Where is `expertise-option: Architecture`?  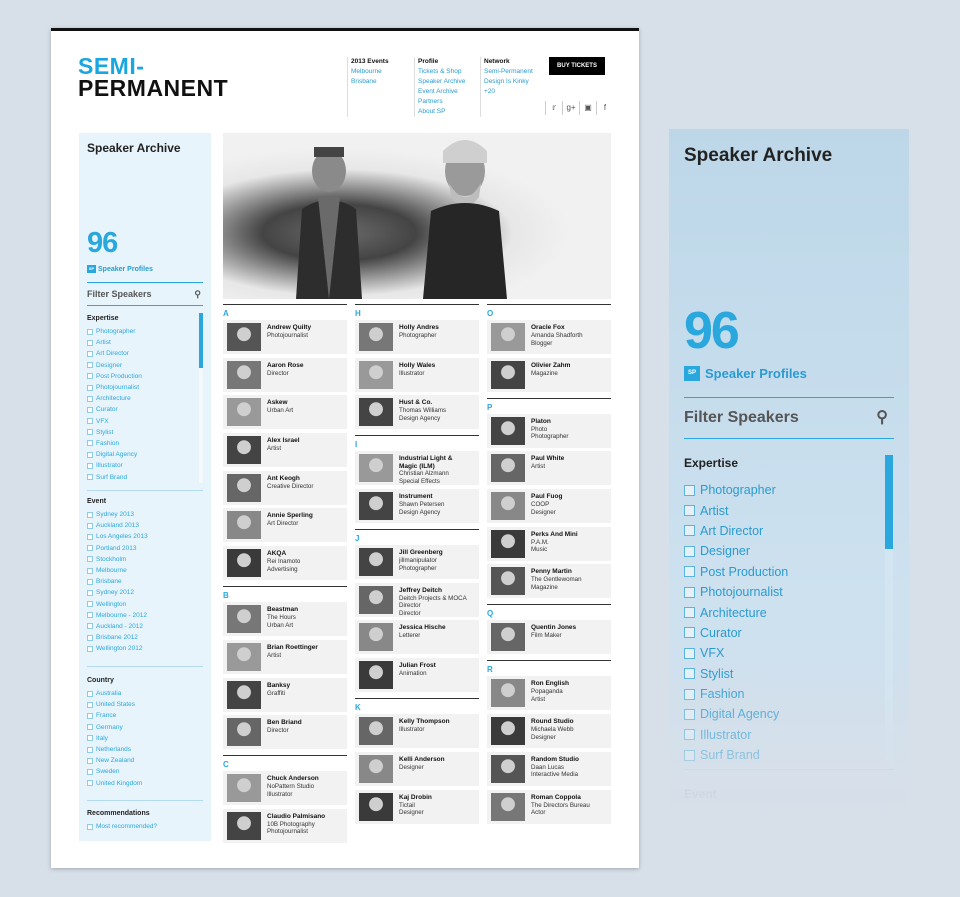
expertise-option: Architecture is located at coordinates (114, 398).